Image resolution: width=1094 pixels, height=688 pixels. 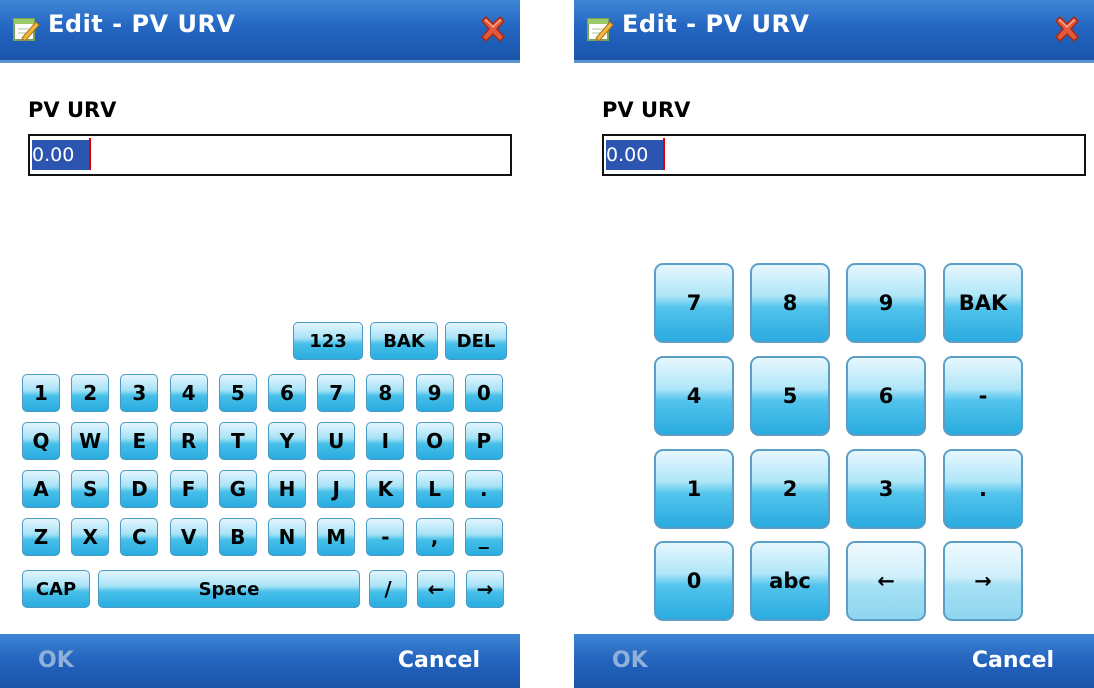 I want to click on numpad-key-hyphen: -, so click(x=983, y=396).